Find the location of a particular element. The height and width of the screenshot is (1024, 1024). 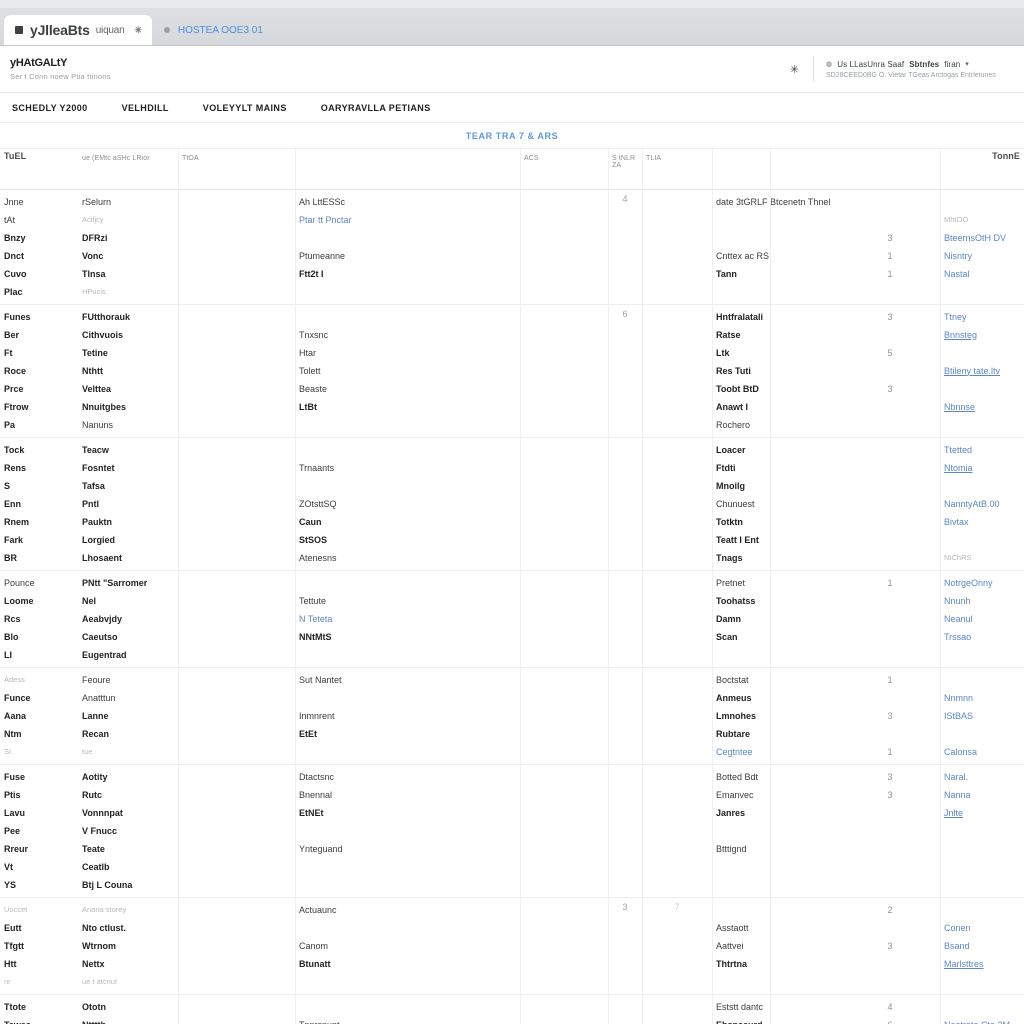

cell-line: Ntm is located at coordinates (13, 733).